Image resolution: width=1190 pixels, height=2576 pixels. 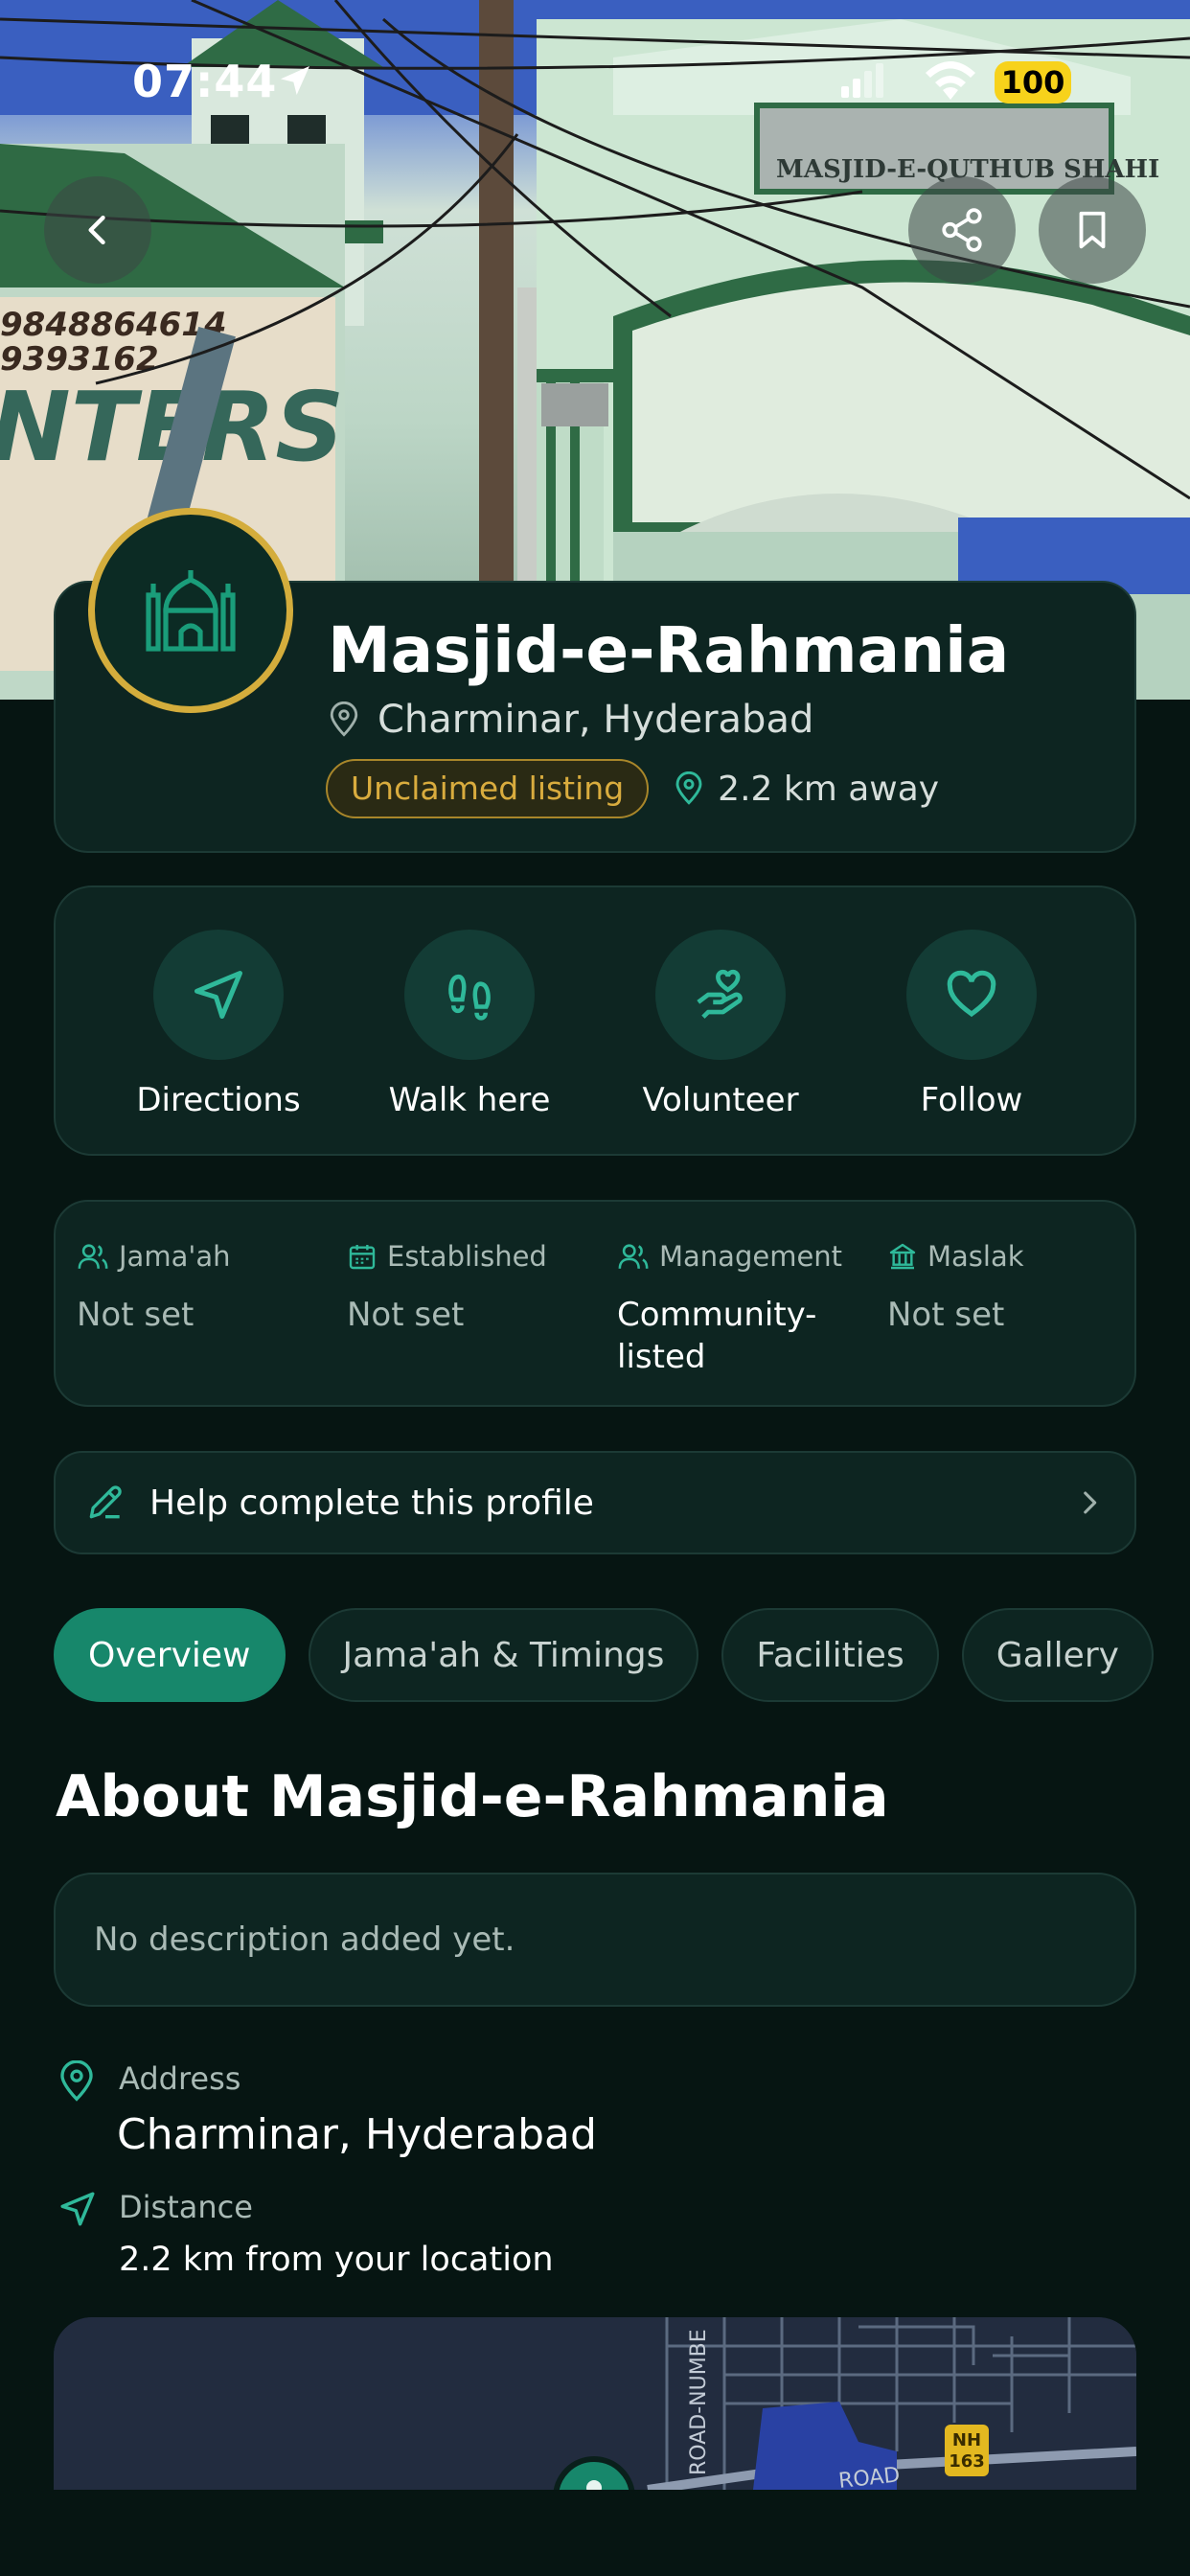 I want to click on description-box: No description added yet., so click(x=595, y=1940).